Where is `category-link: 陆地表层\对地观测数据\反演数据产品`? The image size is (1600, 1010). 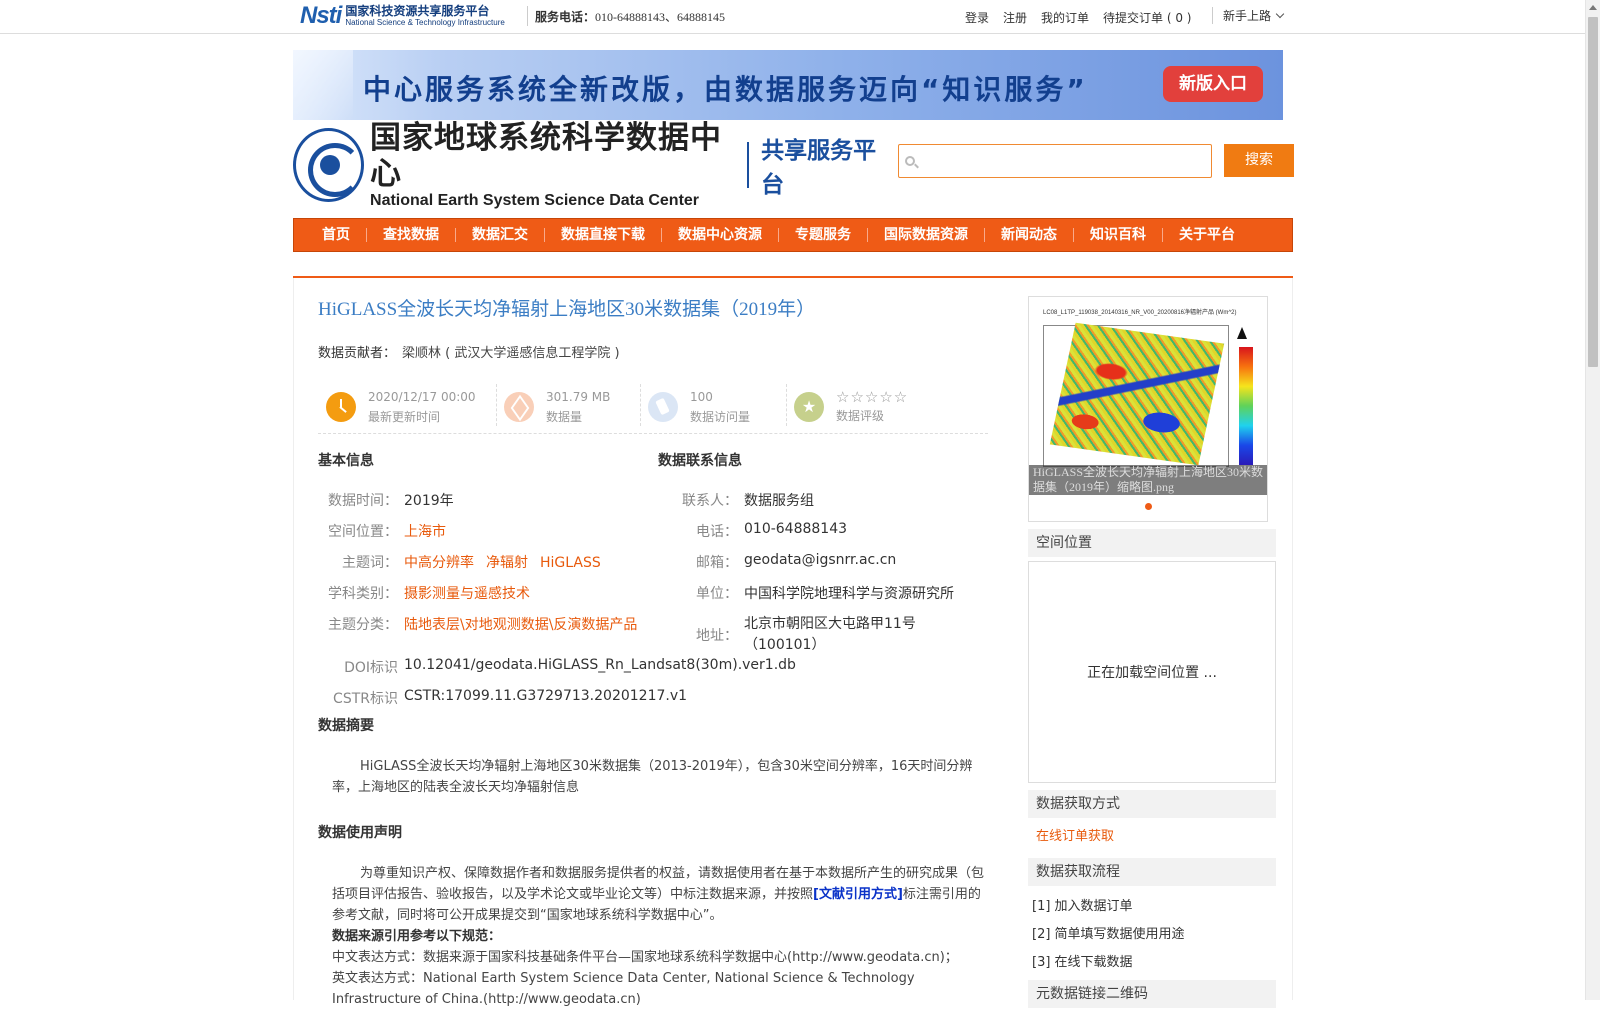 category-link: 陆地表层\对地观测数据\反演数据产品 is located at coordinates (520, 624).